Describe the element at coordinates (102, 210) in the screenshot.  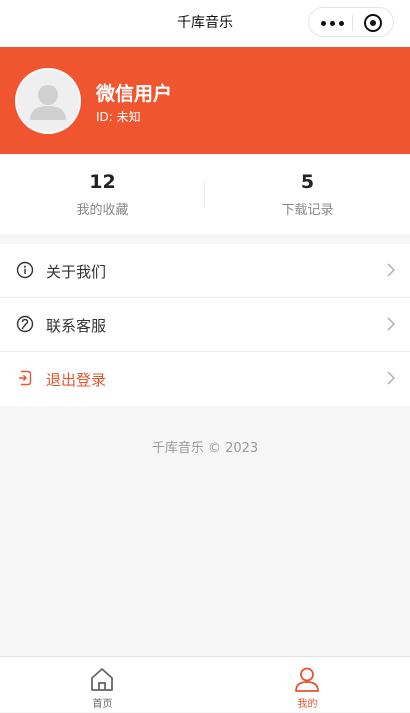
I see `favorites-label: 我的收藏` at that location.